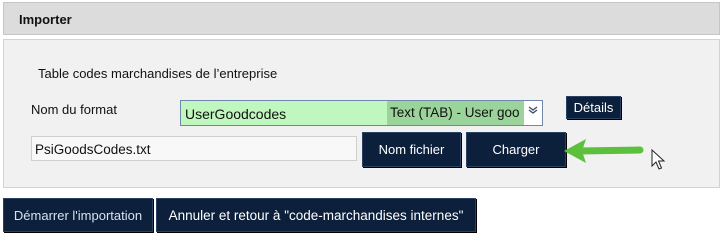 The image size is (723, 240). What do you see at coordinates (456, 113) in the screenshot?
I see `format-select-type: Text (TAB) - User goo` at bounding box center [456, 113].